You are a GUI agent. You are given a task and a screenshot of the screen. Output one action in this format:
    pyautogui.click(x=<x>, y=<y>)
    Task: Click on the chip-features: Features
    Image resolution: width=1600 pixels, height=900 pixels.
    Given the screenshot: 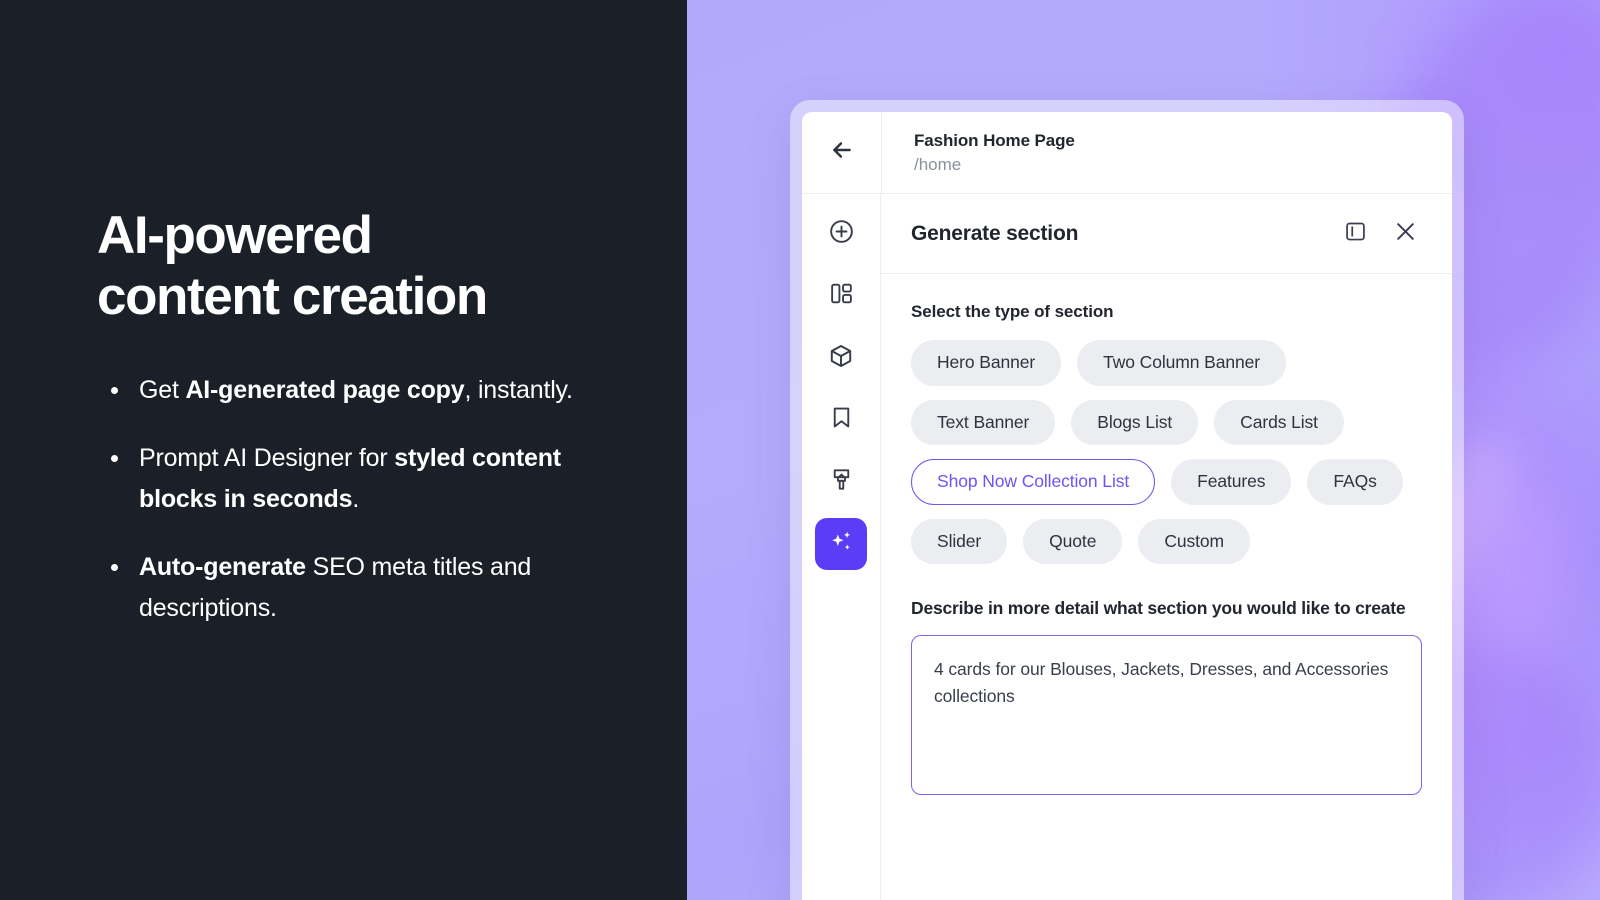 What is the action you would take?
    pyautogui.click(x=1231, y=482)
    